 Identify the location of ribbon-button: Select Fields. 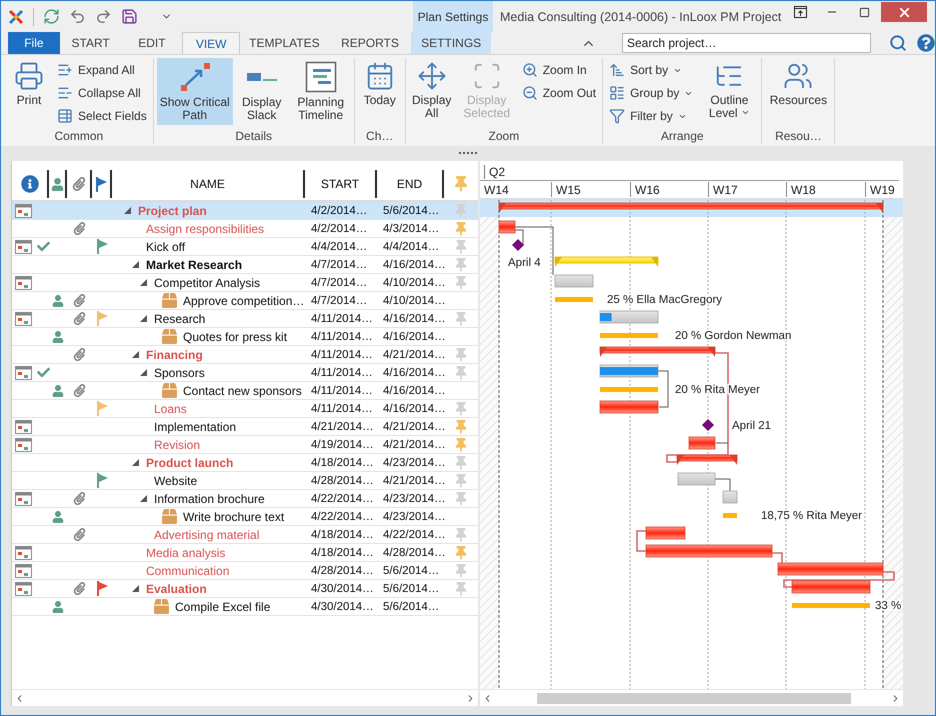
(102, 116).